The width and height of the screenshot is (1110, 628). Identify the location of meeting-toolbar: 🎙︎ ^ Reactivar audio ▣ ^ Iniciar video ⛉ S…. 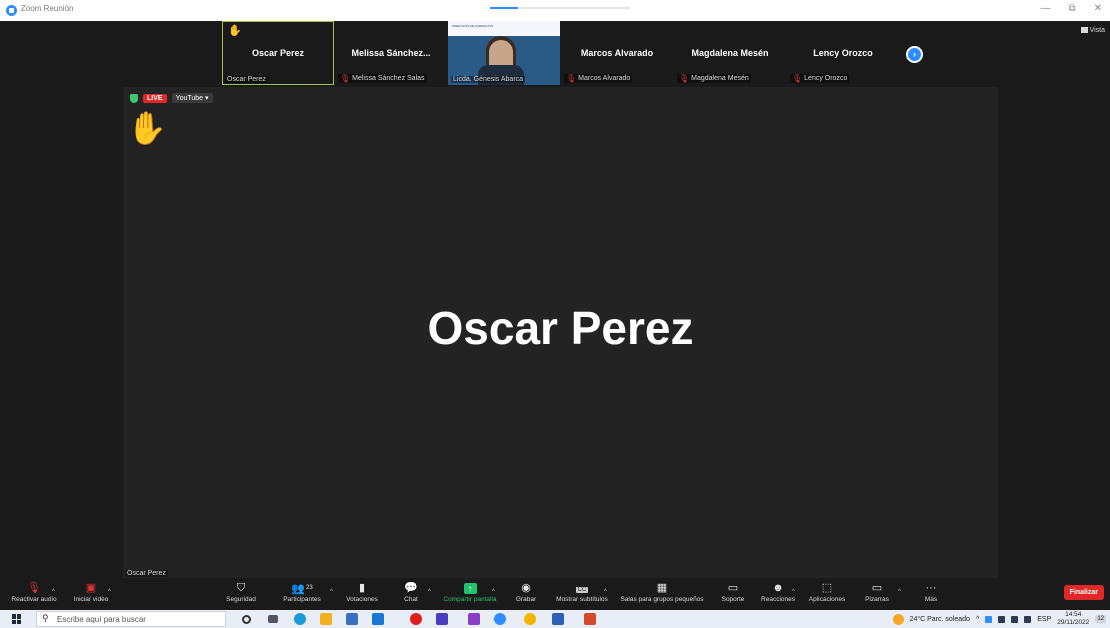
(555, 594).